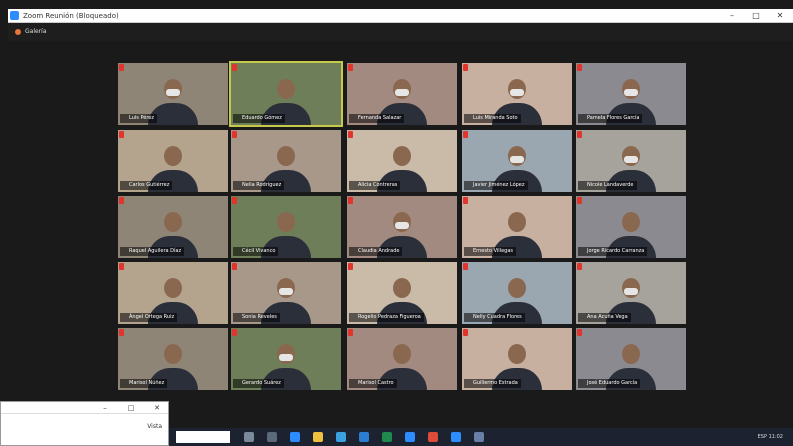  What do you see at coordinates (610, 118) in the screenshot?
I see `participant-name: Pamela Flores García` at bounding box center [610, 118].